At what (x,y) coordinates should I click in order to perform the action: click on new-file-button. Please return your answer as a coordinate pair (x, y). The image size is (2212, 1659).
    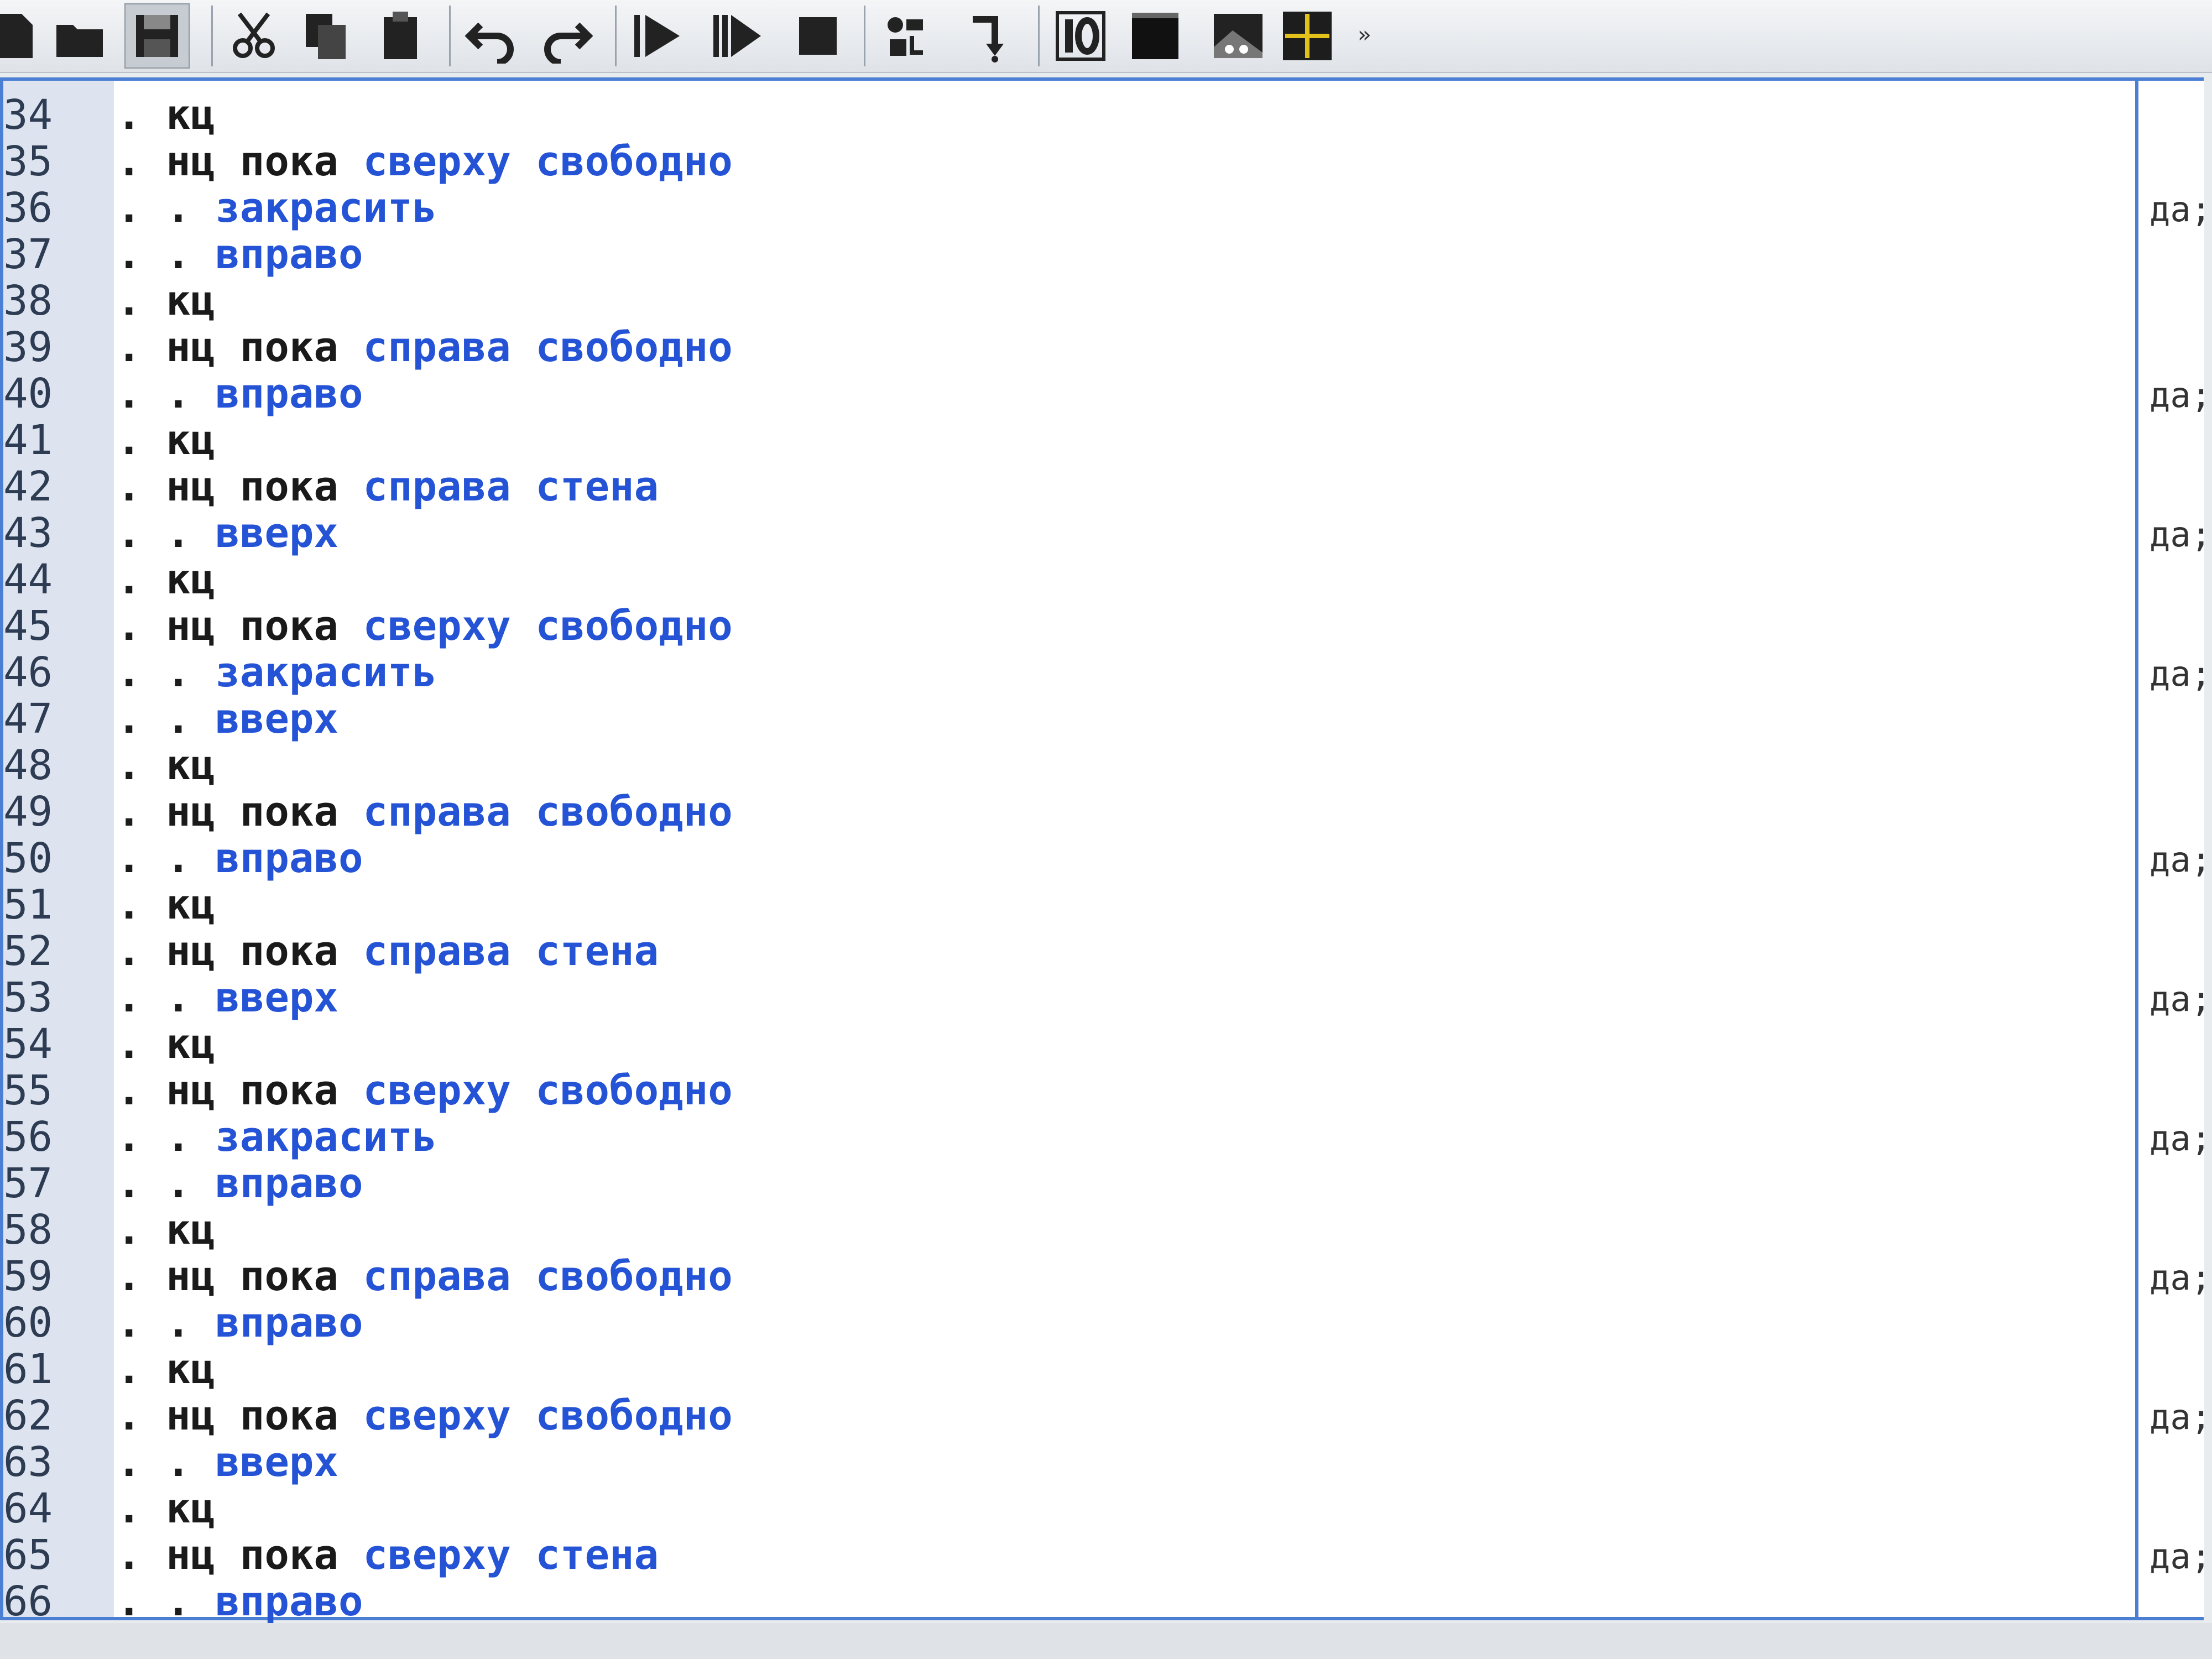
    Looking at the image, I should click on (25, 36).